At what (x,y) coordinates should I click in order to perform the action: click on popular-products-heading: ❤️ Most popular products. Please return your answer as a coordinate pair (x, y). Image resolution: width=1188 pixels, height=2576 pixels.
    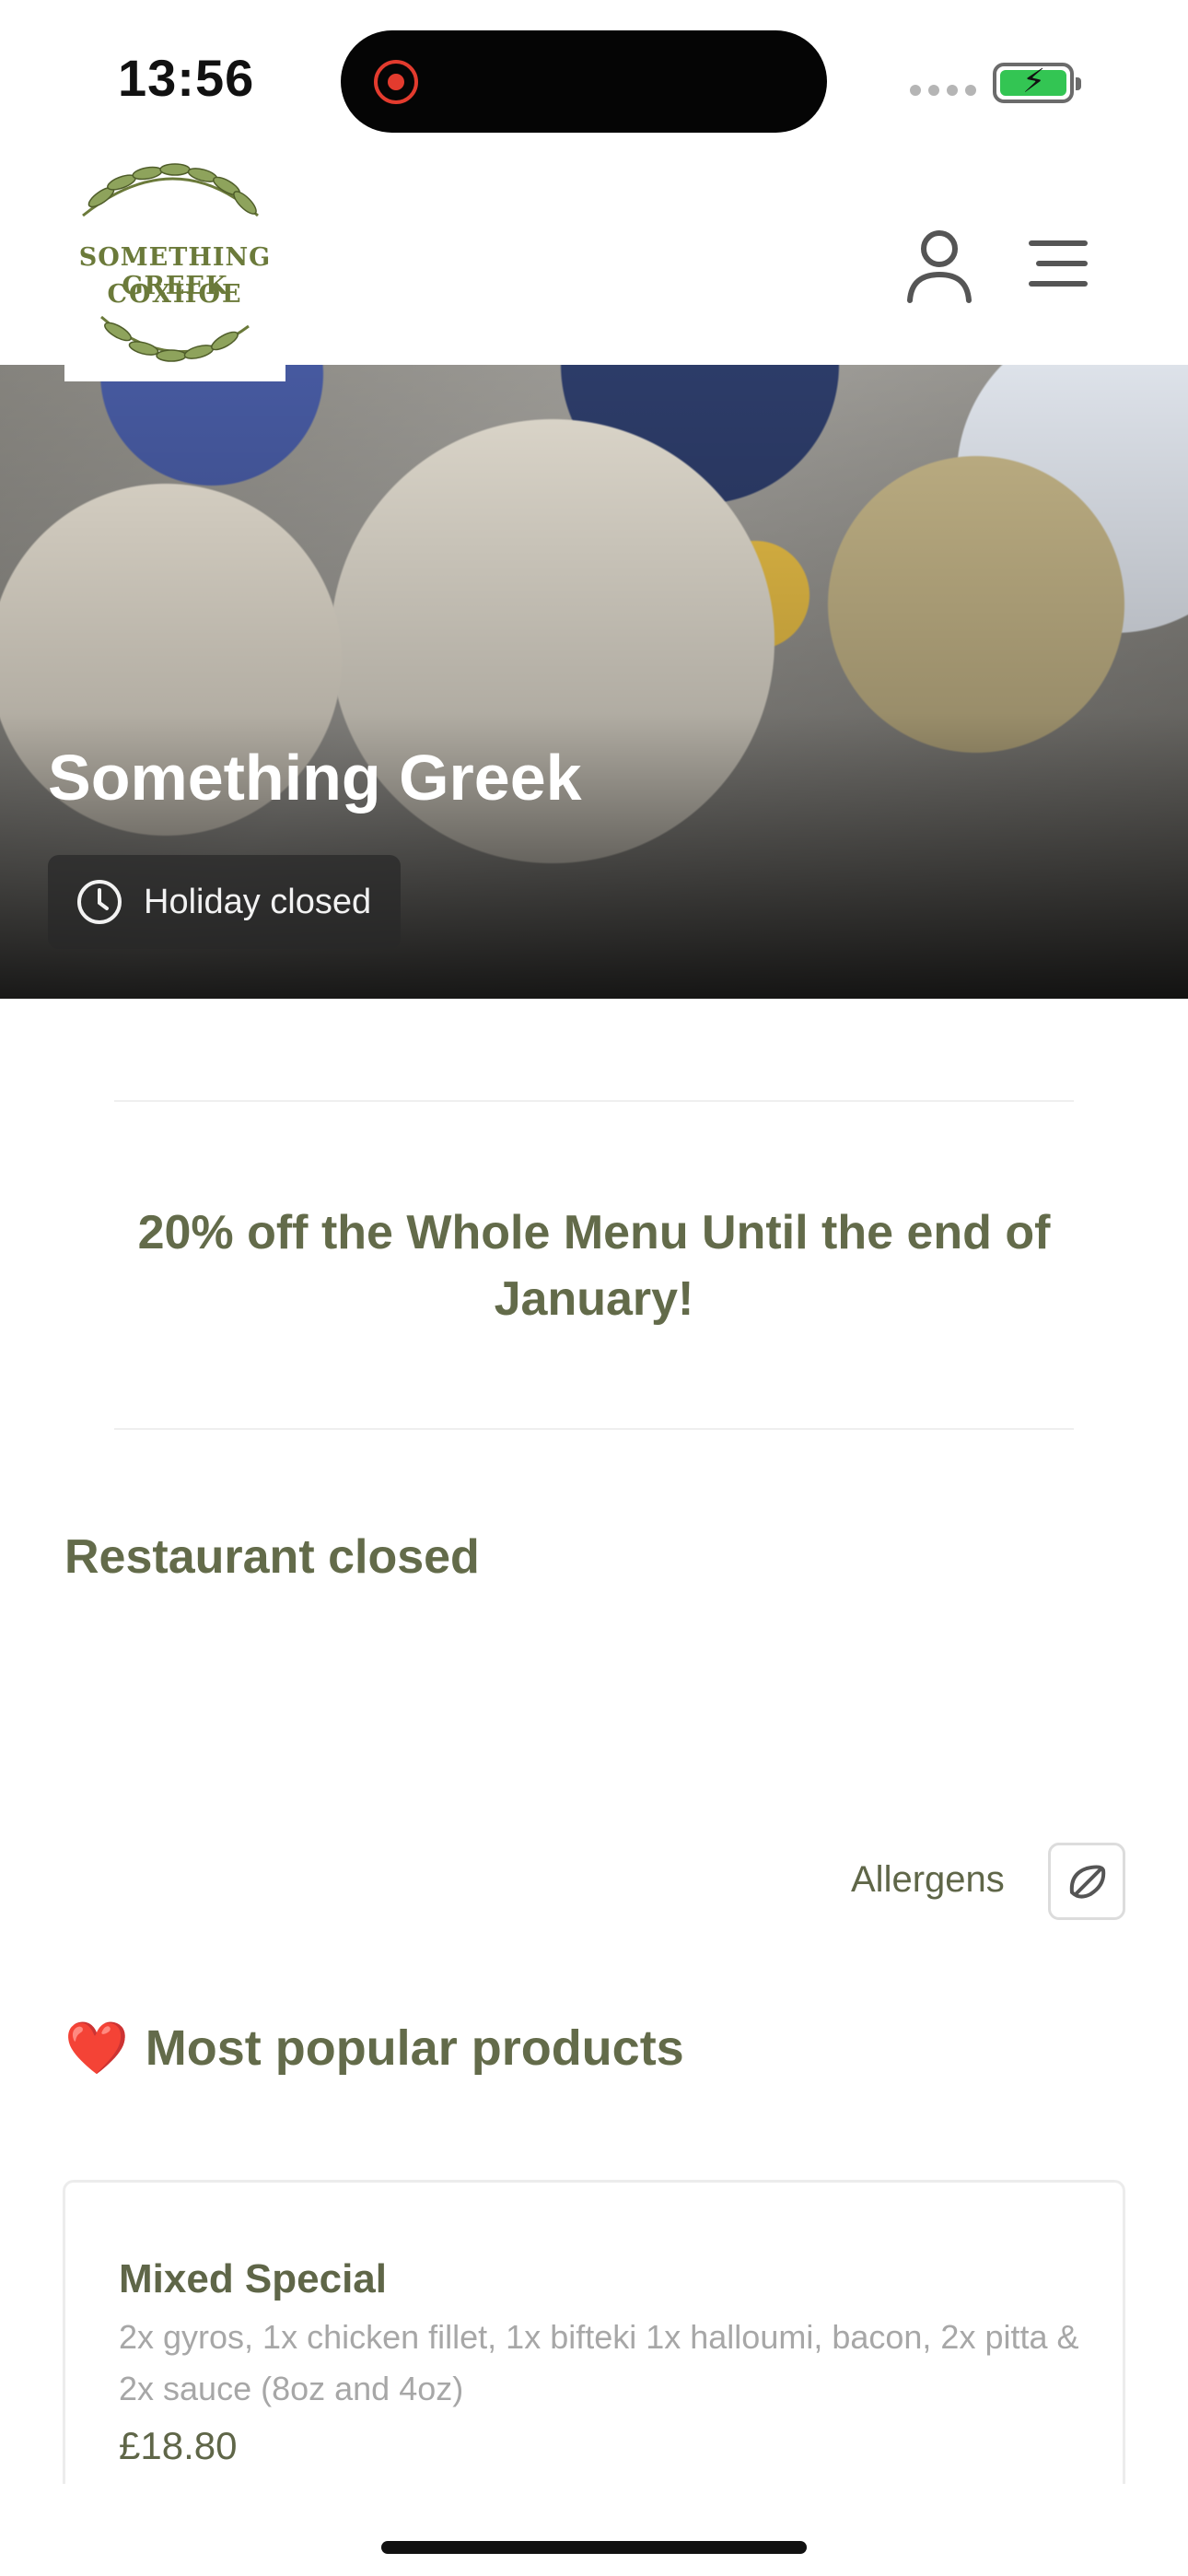
    Looking at the image, I should click on (374, 2048).